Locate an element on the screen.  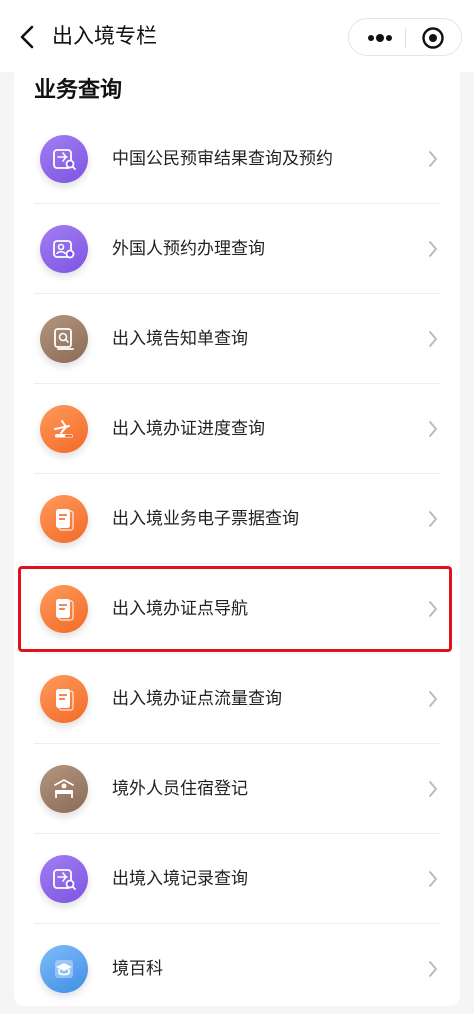
notice-search-icon is located at coordinates (64, 339).